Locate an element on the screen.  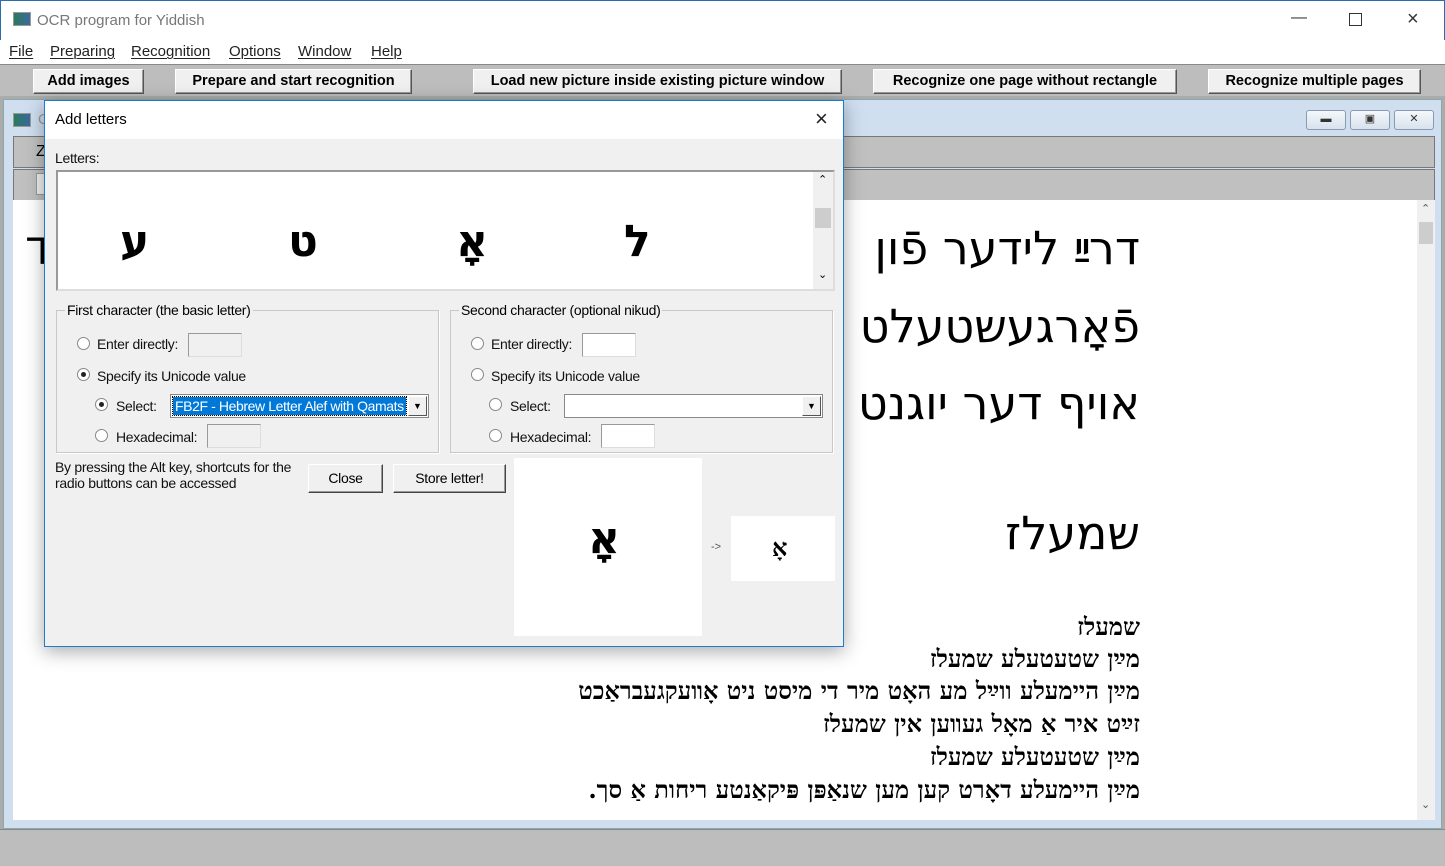
maximize-button is located at coordinates (1355, 19).